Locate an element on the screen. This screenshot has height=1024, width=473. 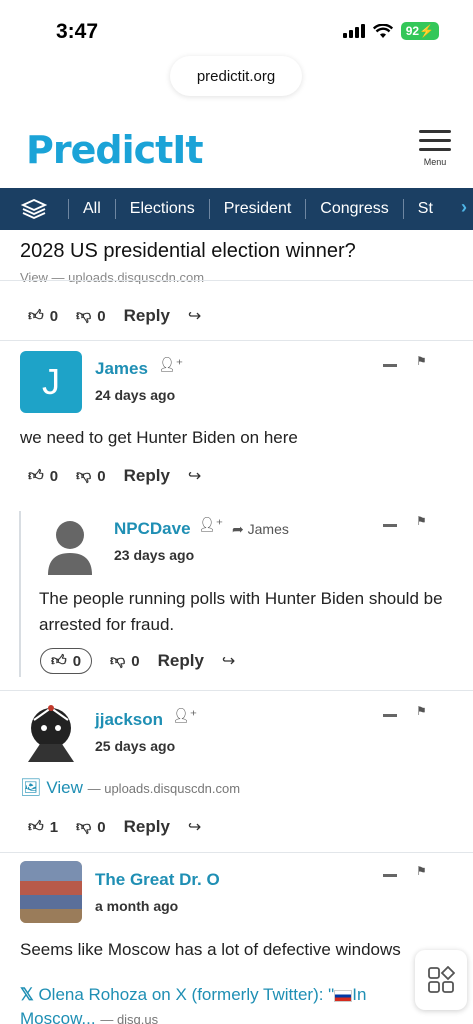
flag-russia-icon is located at coordinates (343, 995).